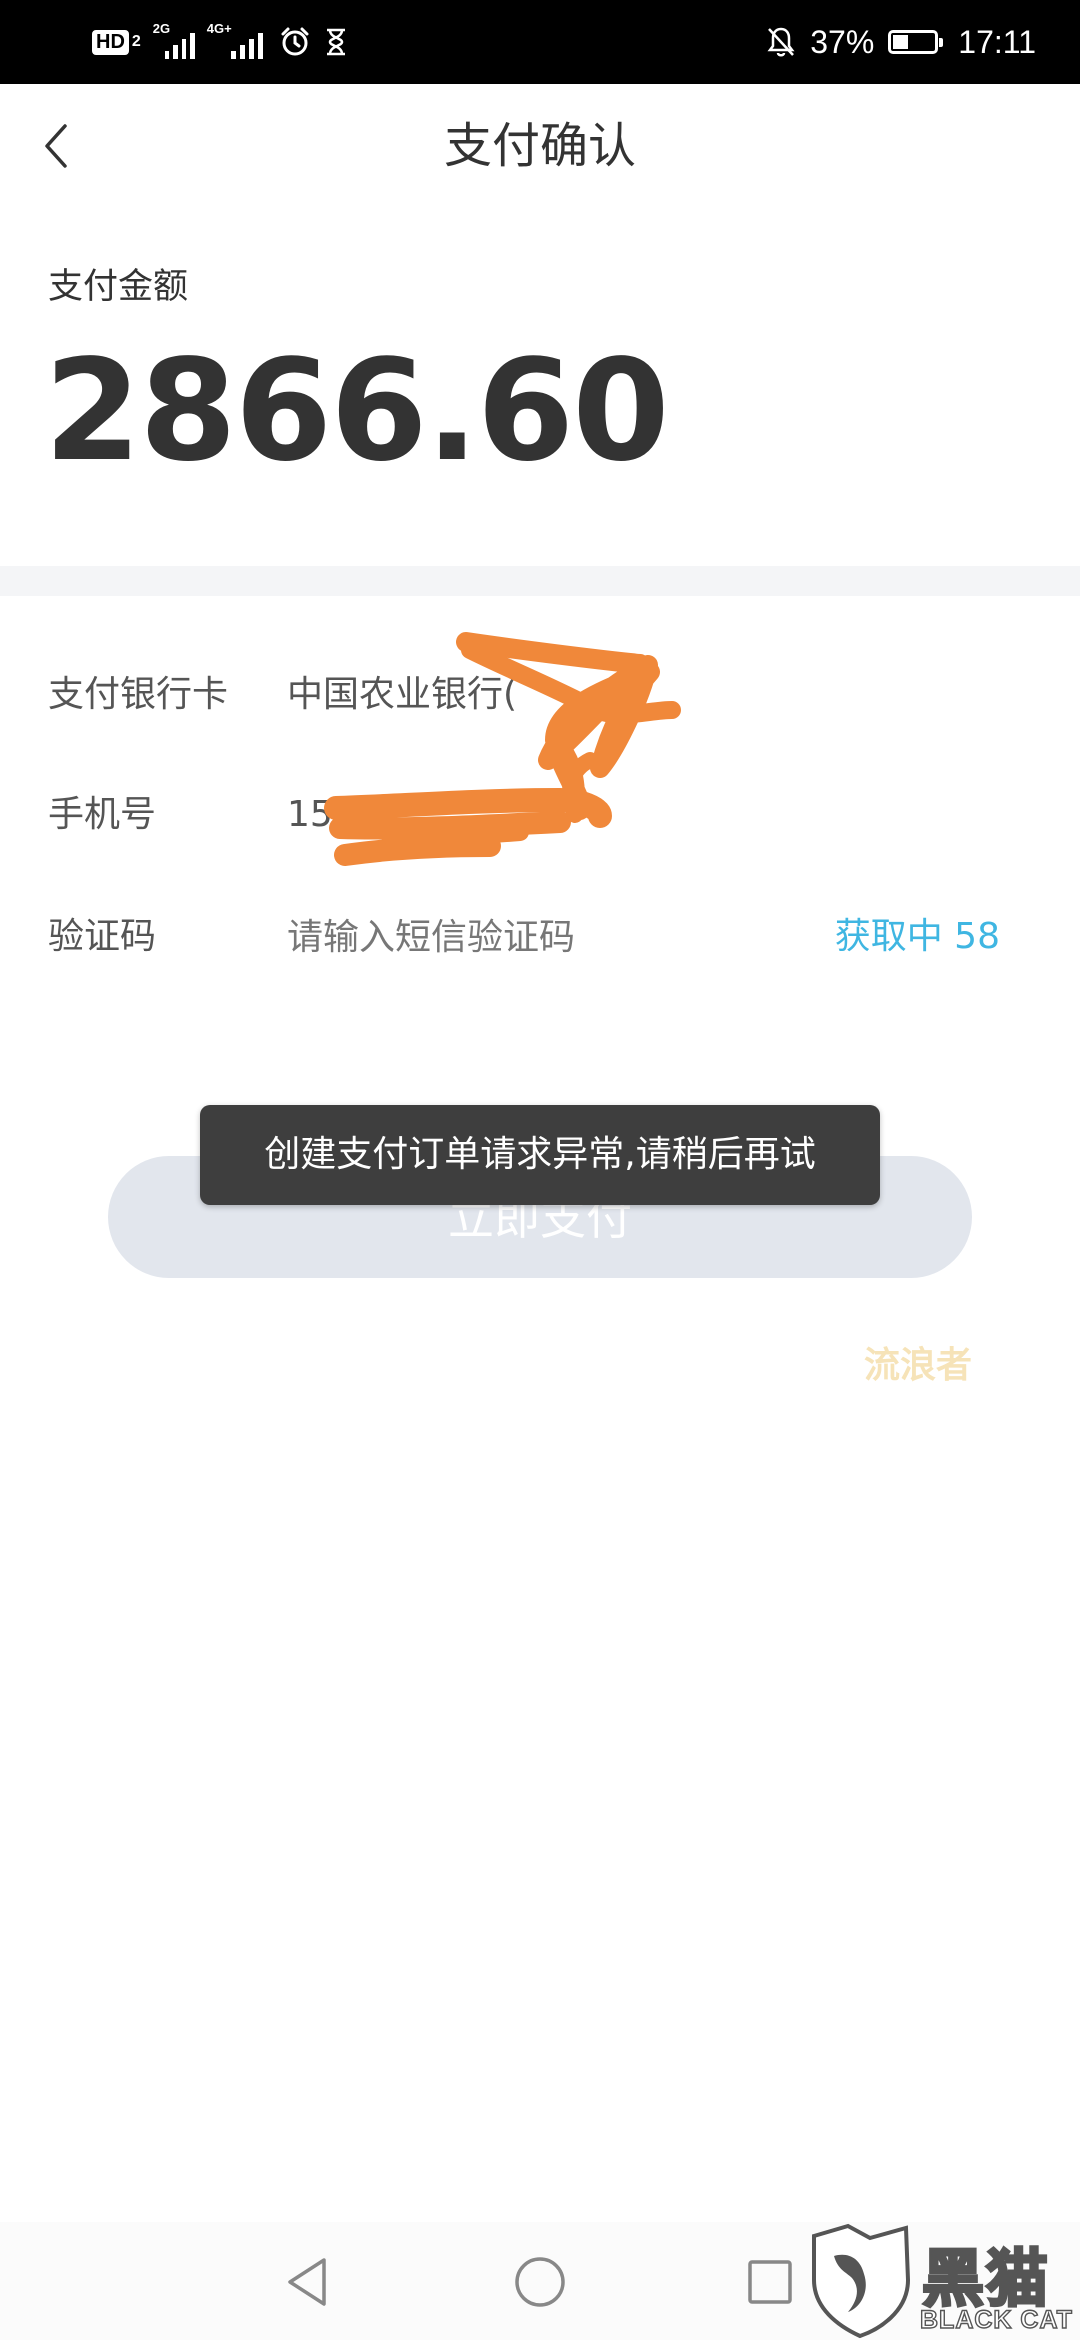 The image size is (1080, 2340). I want to click on hourglass-icon, so click(336, 42).